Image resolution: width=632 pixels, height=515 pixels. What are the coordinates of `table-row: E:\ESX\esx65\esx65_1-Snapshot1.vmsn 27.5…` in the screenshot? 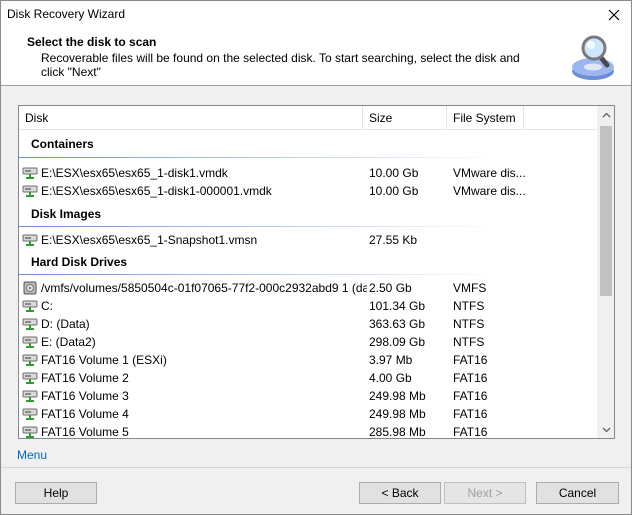 It's located at (308, 240).